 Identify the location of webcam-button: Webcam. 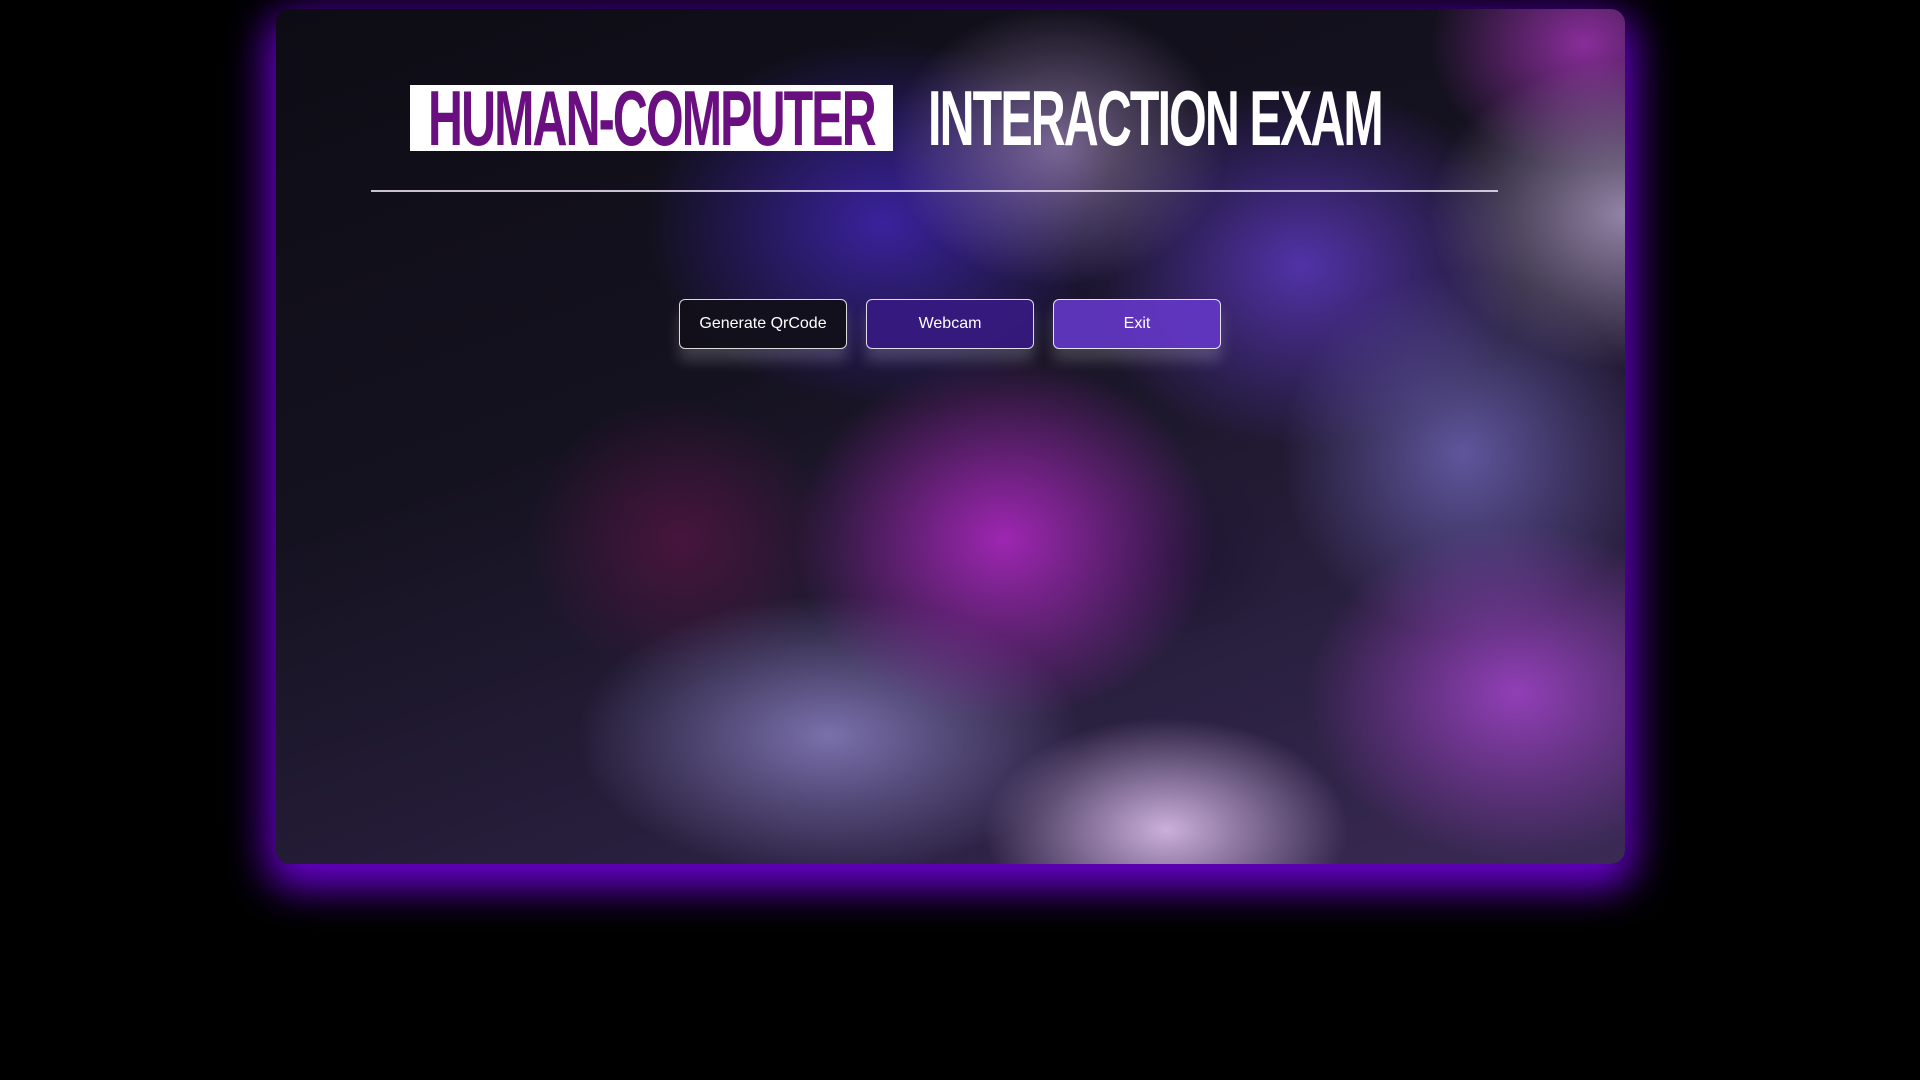
(950, 324).